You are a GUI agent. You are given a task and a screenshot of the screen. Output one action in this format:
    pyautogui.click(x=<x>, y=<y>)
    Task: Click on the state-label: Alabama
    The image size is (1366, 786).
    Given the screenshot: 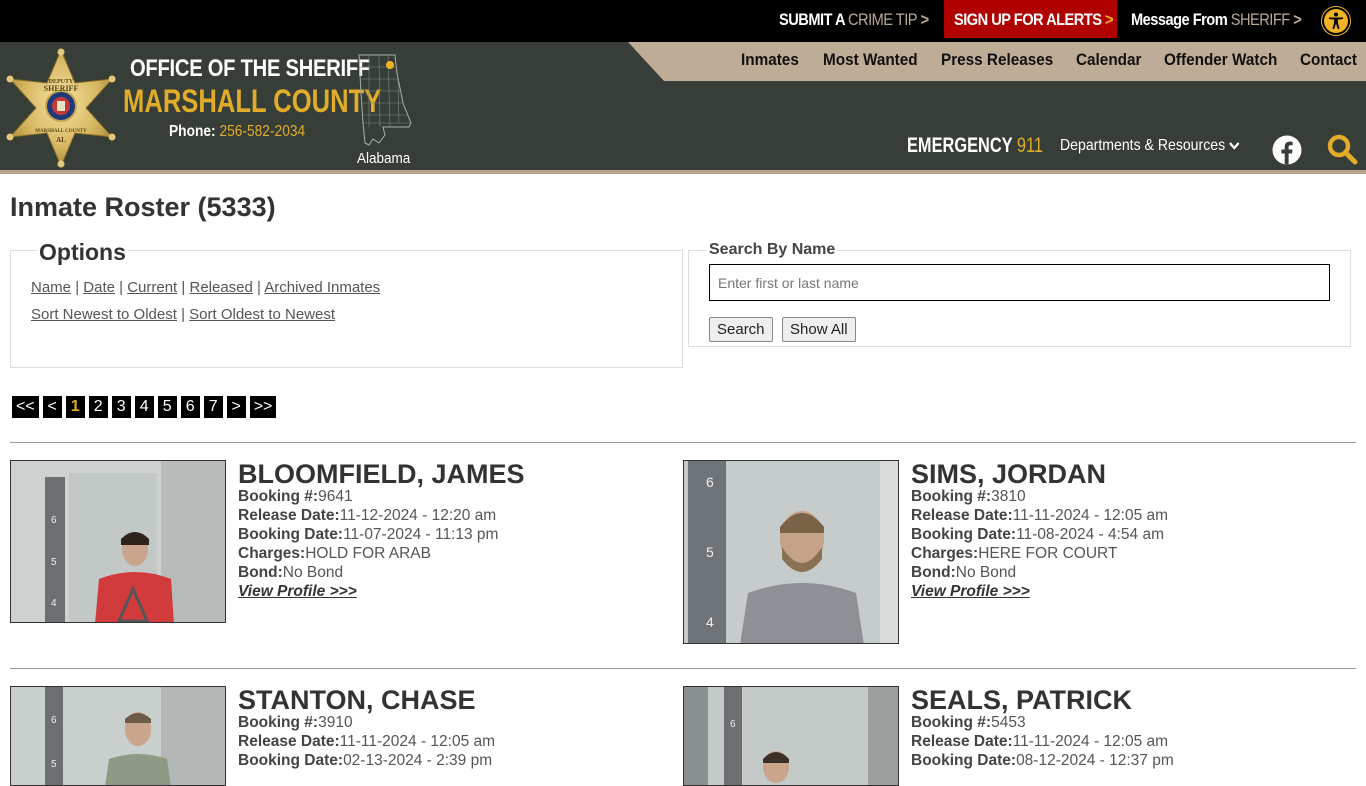 What is the action you would take?
    pyautogui.click(x=384, y=158)
    